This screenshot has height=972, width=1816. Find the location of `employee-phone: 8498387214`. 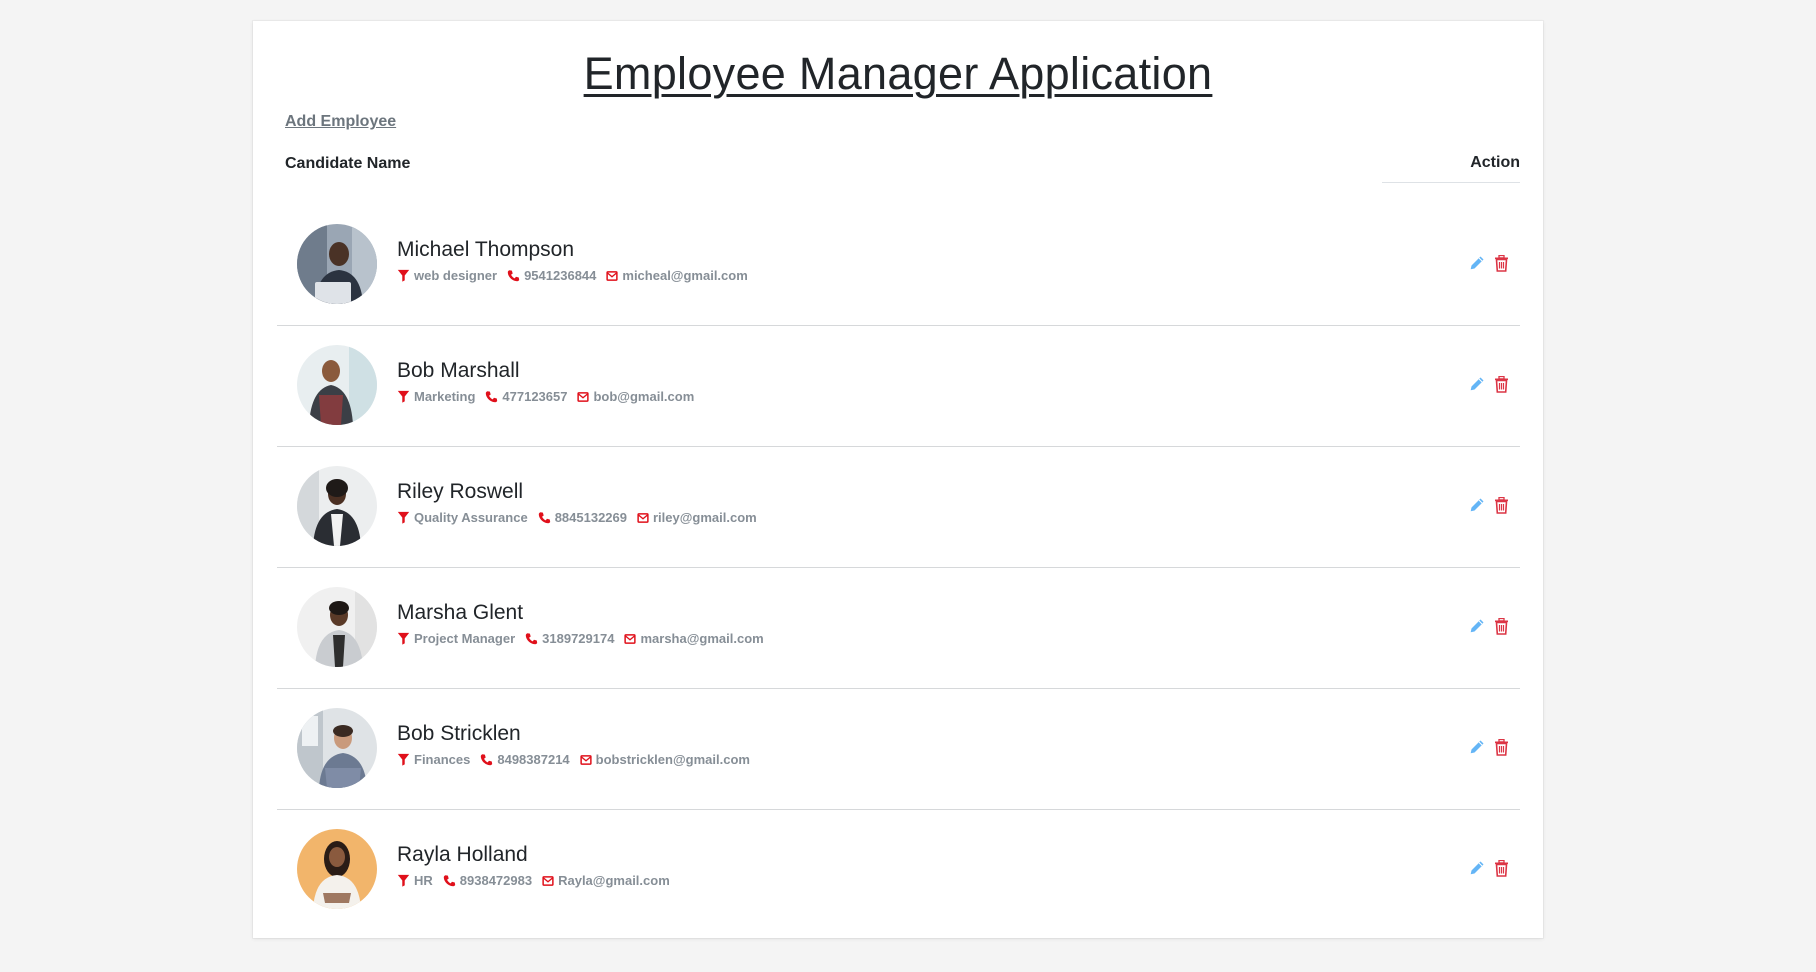

employee-phone: 8498387214 is located at coordinates (525, 759).